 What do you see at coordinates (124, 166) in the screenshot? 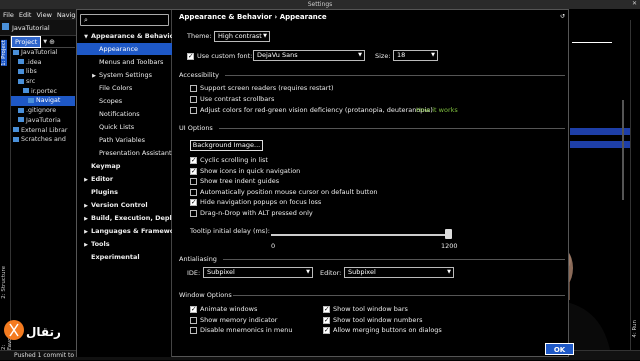
I see `settings-nav-item: Keymap` at bounding box center [124, 166].